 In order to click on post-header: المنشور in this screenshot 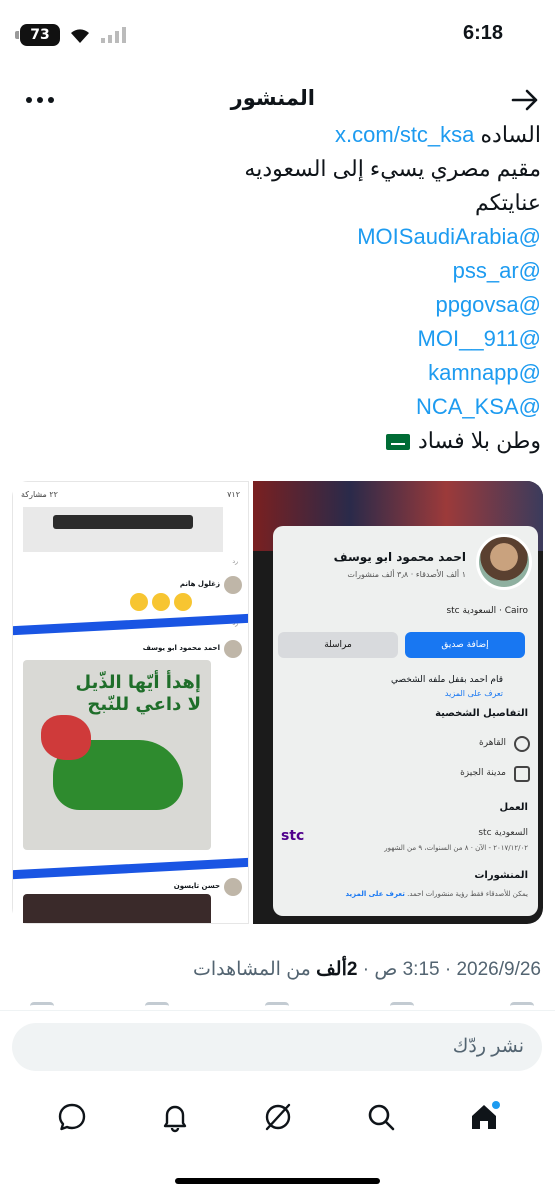, I will do `click(277, 100)`.